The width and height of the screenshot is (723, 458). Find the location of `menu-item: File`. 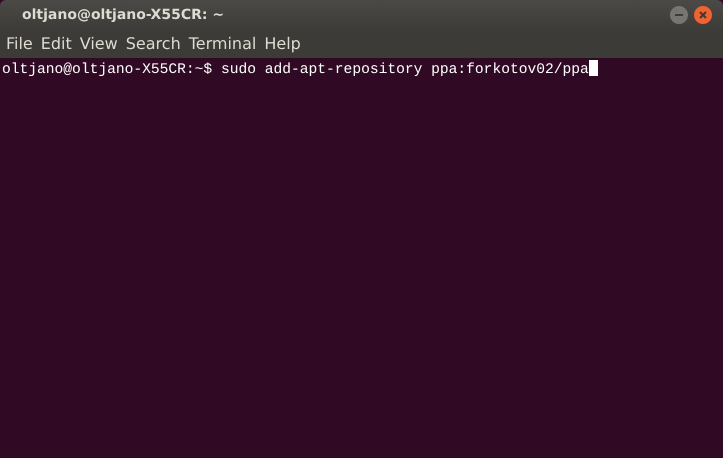

menu-item: File is located at coordinates (19, 44).